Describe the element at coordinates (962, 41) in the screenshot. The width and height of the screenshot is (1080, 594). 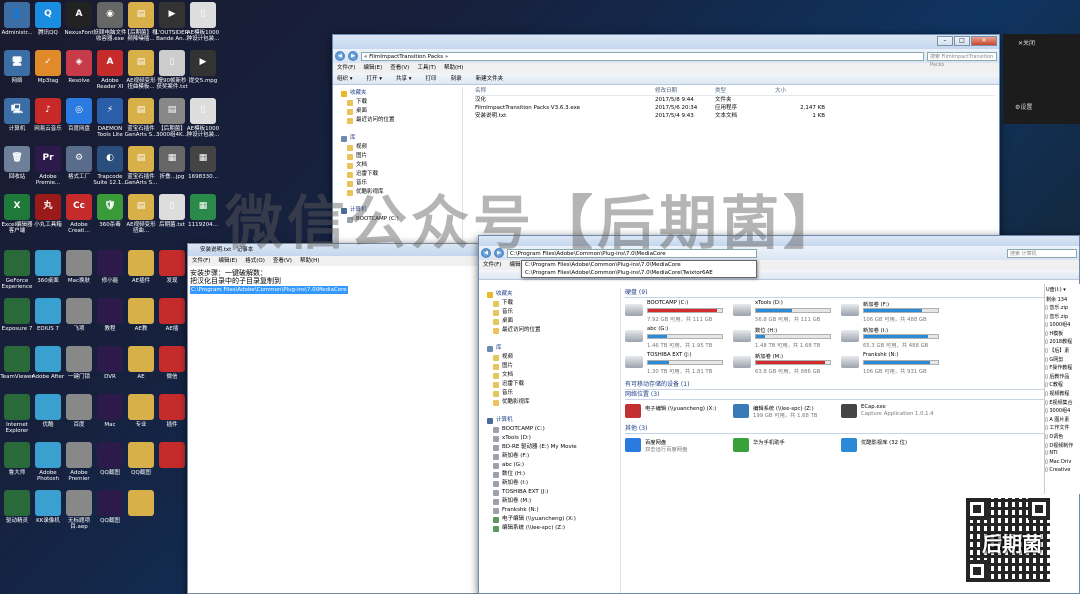
I see `maximize-button: □` at that location.